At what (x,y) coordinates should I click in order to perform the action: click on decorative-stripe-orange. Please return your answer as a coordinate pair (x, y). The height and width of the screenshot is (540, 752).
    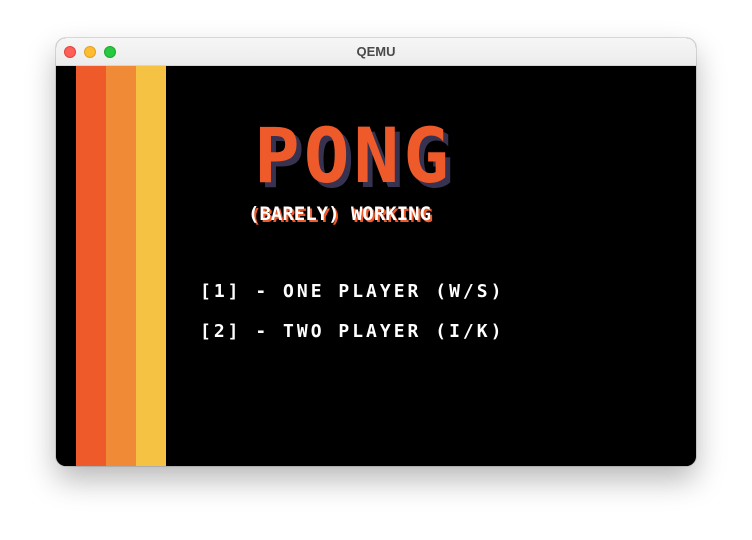
    Looking at the image, I should click on (121, 266).